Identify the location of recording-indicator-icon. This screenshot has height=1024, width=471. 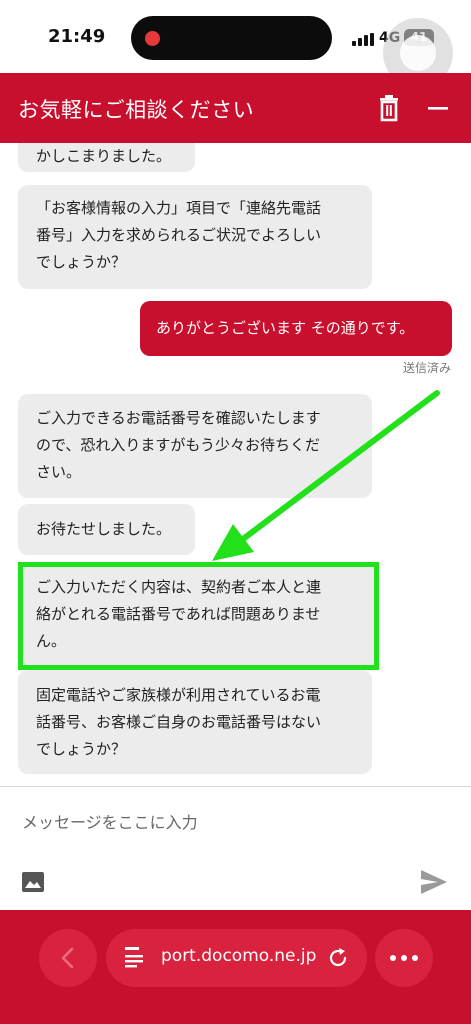
(152, 38).